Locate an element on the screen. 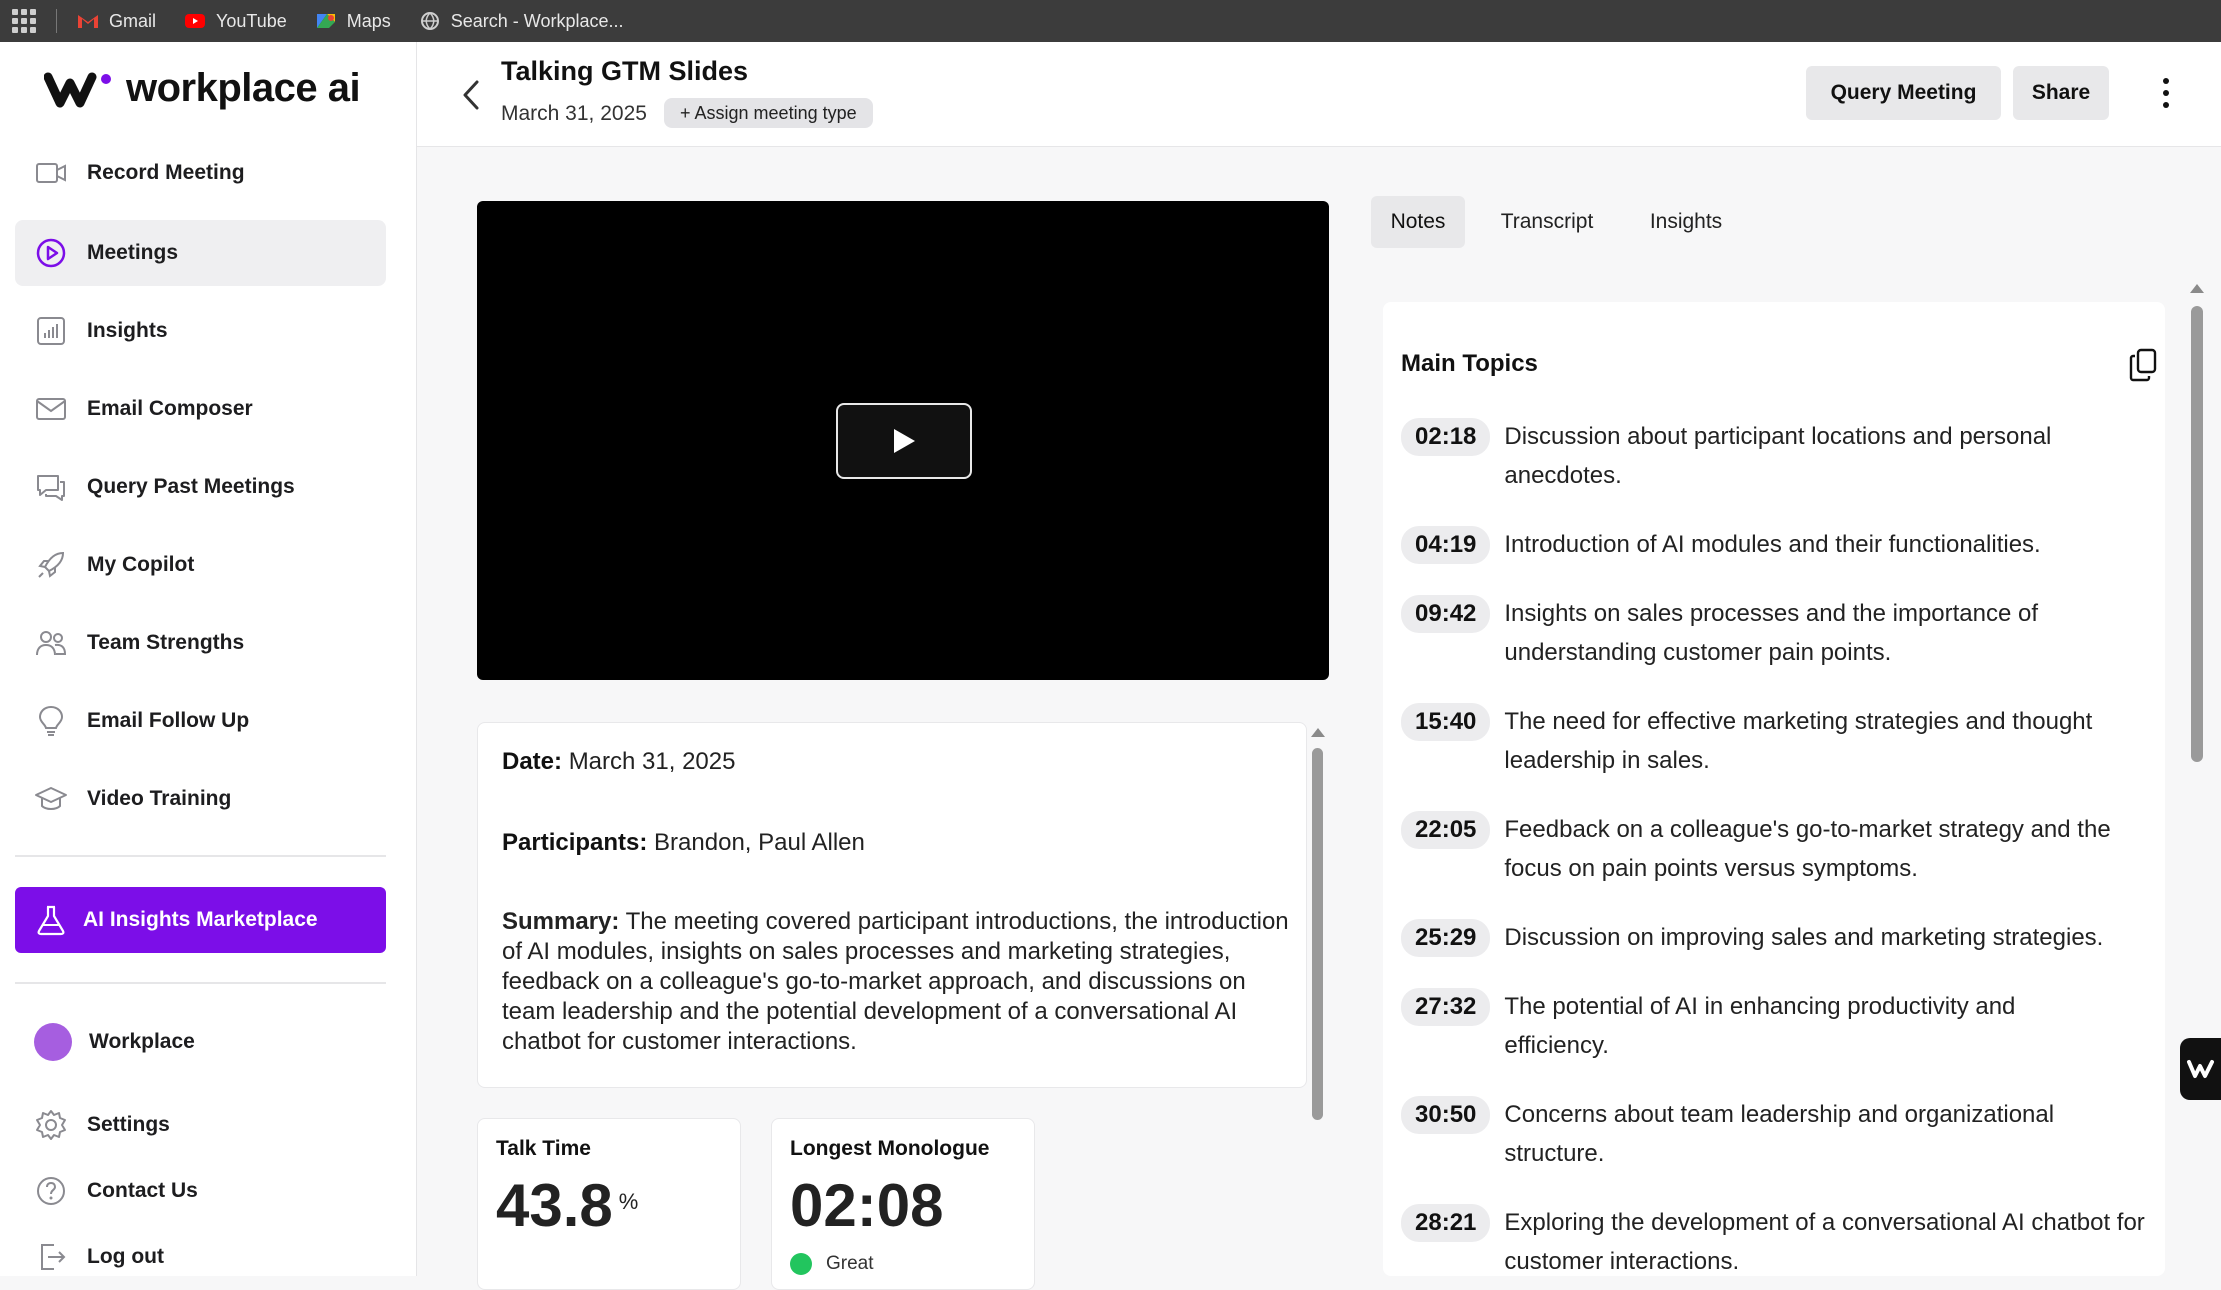  sidebar-item-email-follow-up: Email Follow Up is located at coordinates (200, 721).